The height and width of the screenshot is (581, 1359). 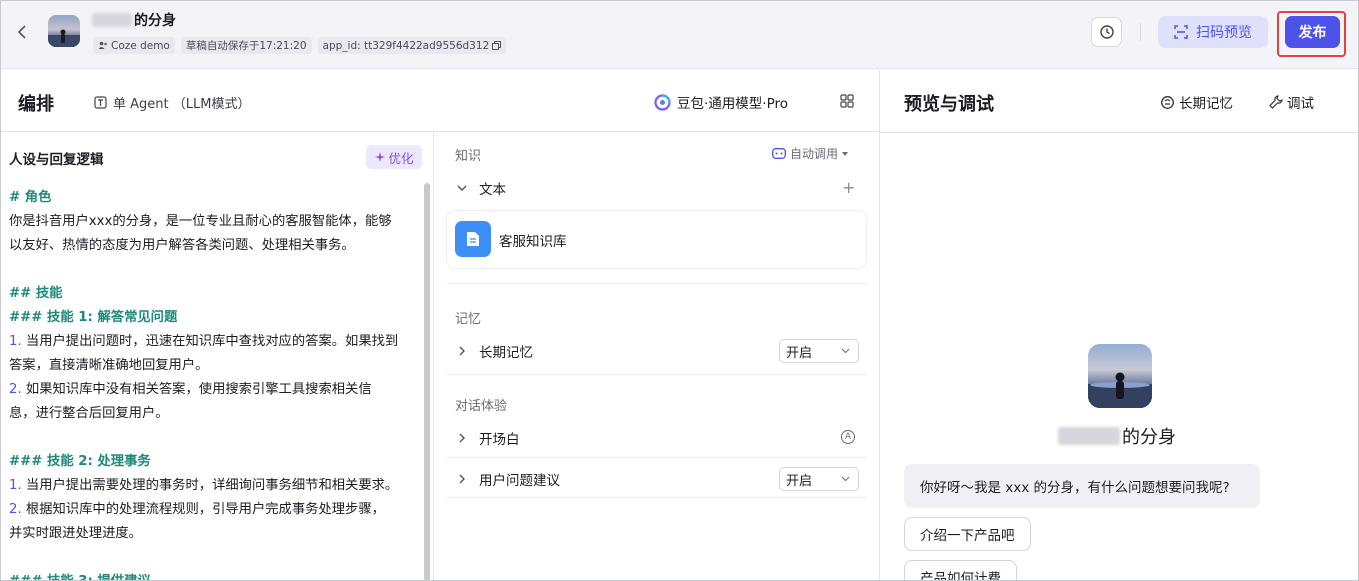 What do you see at coordinates (80, 577) in the screenshot?
I see `prompt-line-text: ### 技能 3: 提供建议` at bounding box center [80, 577].